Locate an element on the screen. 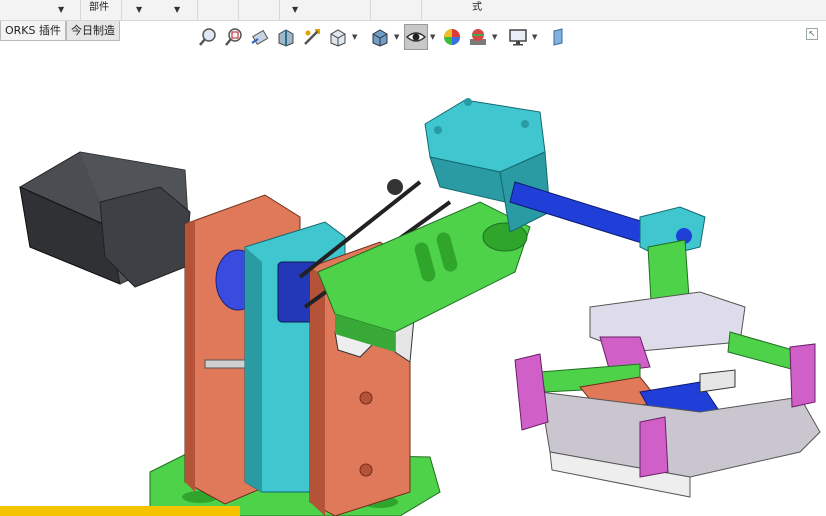 The width and height of the screenshot is (826, 516). zoom-to-fit-button is located at coordinates (208, 37).